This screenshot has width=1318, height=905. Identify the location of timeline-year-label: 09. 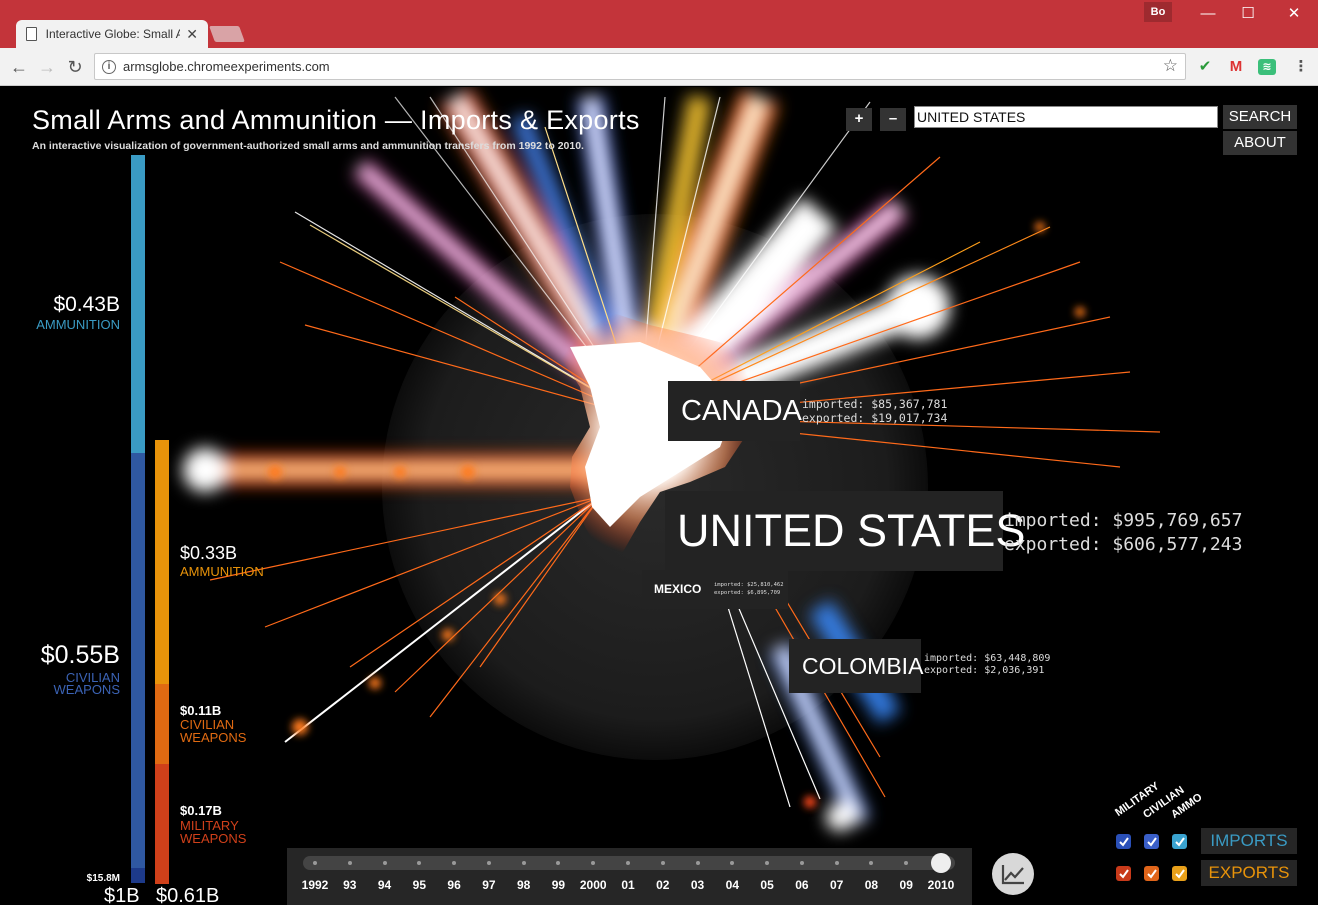
(906, 885).